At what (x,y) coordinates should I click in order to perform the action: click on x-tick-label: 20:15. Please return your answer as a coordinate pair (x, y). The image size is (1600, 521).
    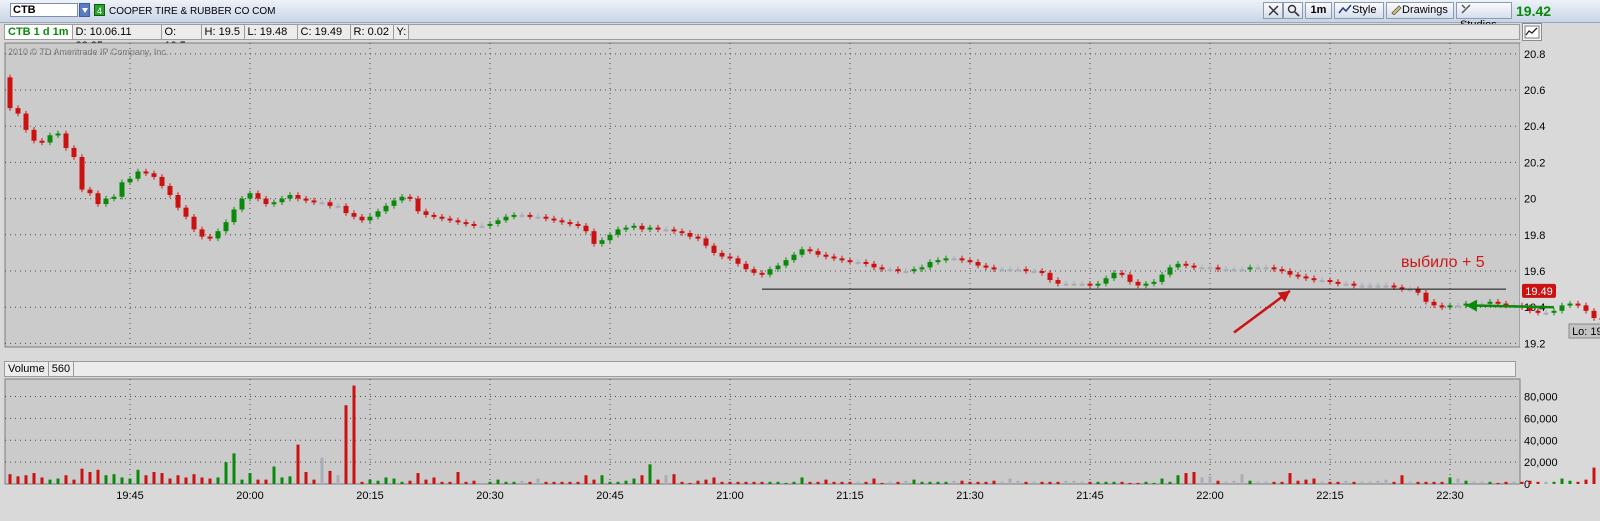
    Looking at the image, I should click on (370, 496).